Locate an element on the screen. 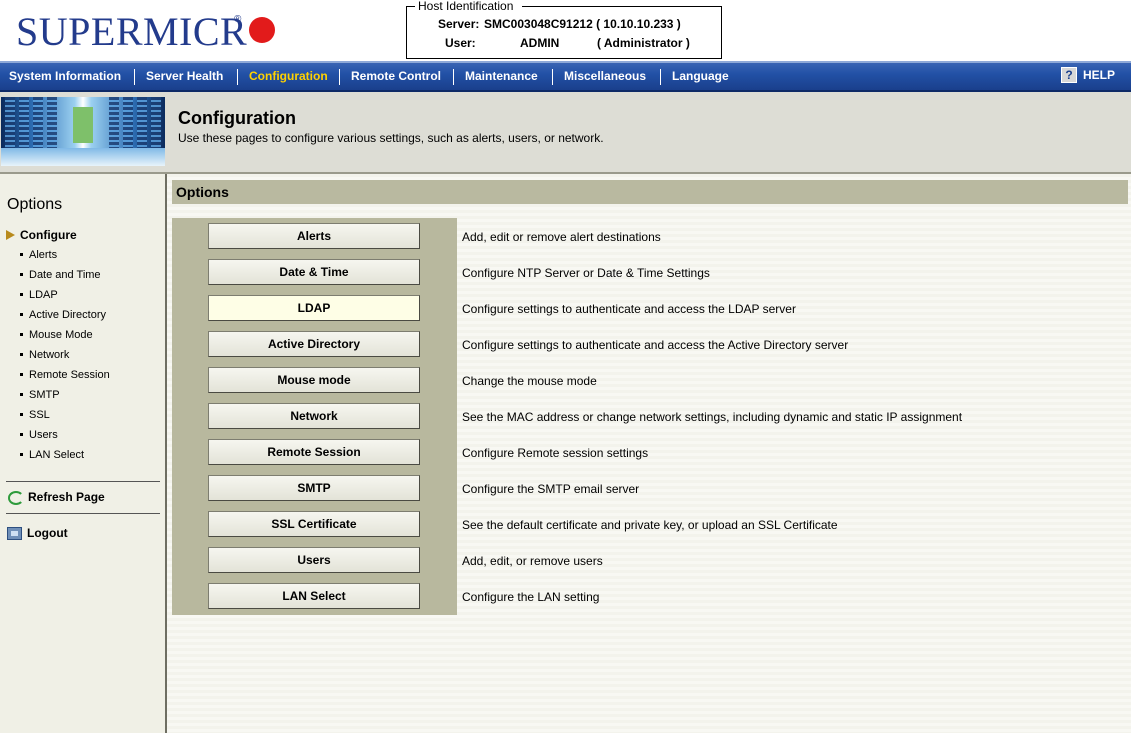  sidebar-item-remote-session: Remote Session is located at coordinates (65, 375).